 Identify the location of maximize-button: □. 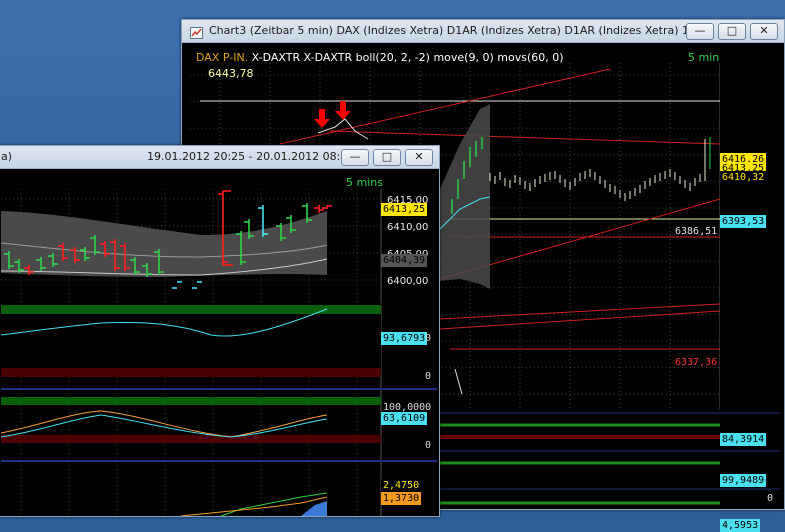
(732, 31).